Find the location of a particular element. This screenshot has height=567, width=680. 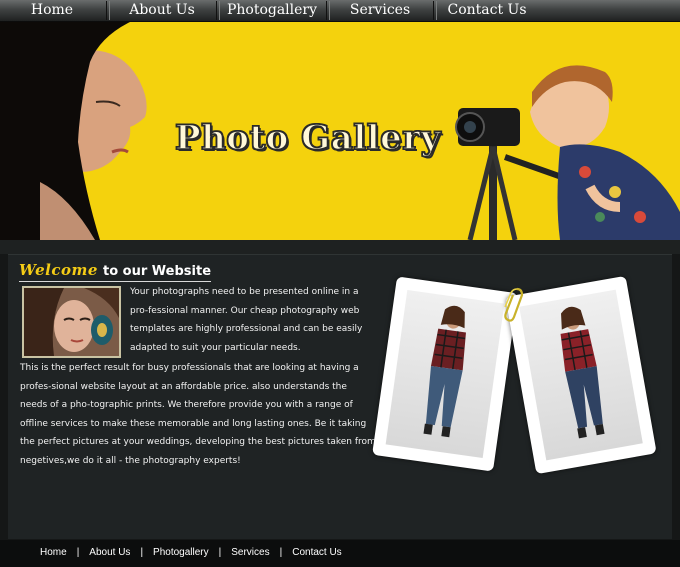

footer-link-photogallery: Photogallery is located at coordinates (181, 552).